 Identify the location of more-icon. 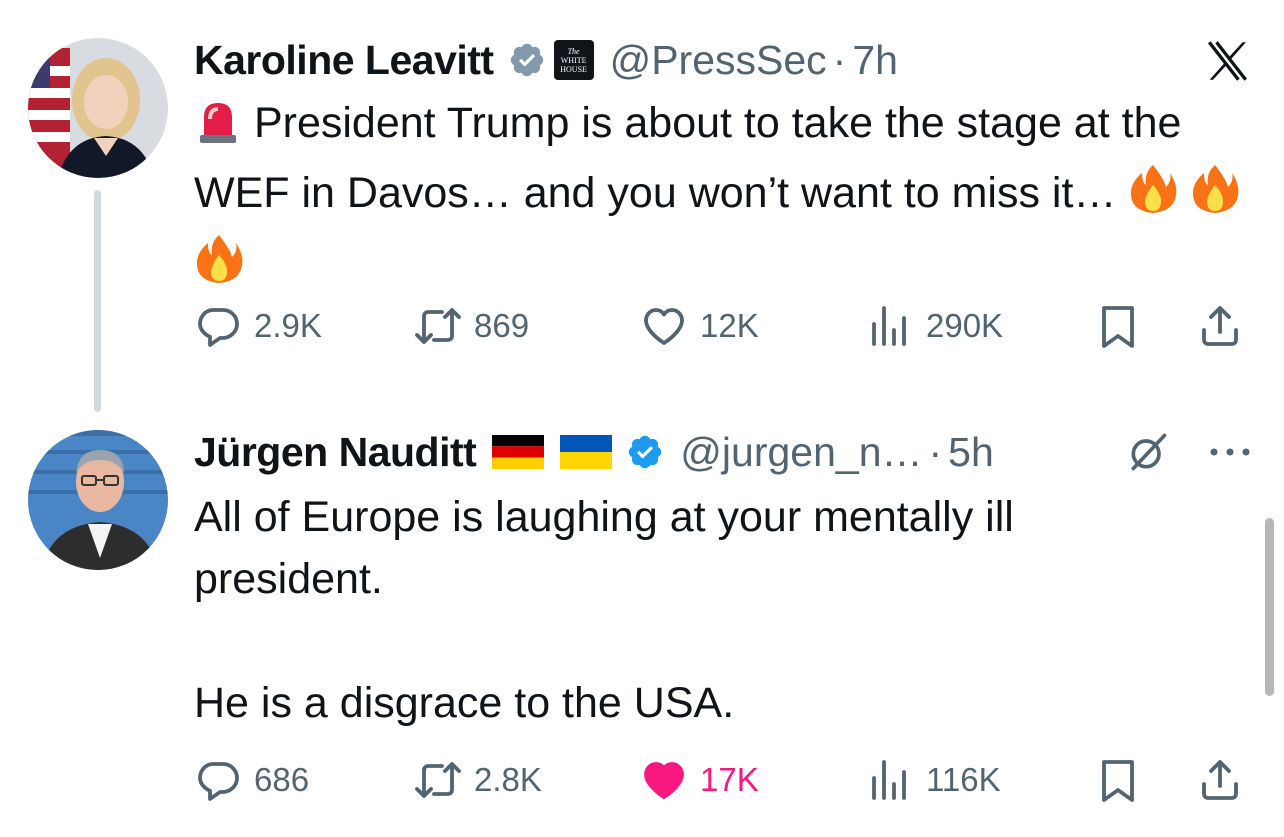
(1230, 452).